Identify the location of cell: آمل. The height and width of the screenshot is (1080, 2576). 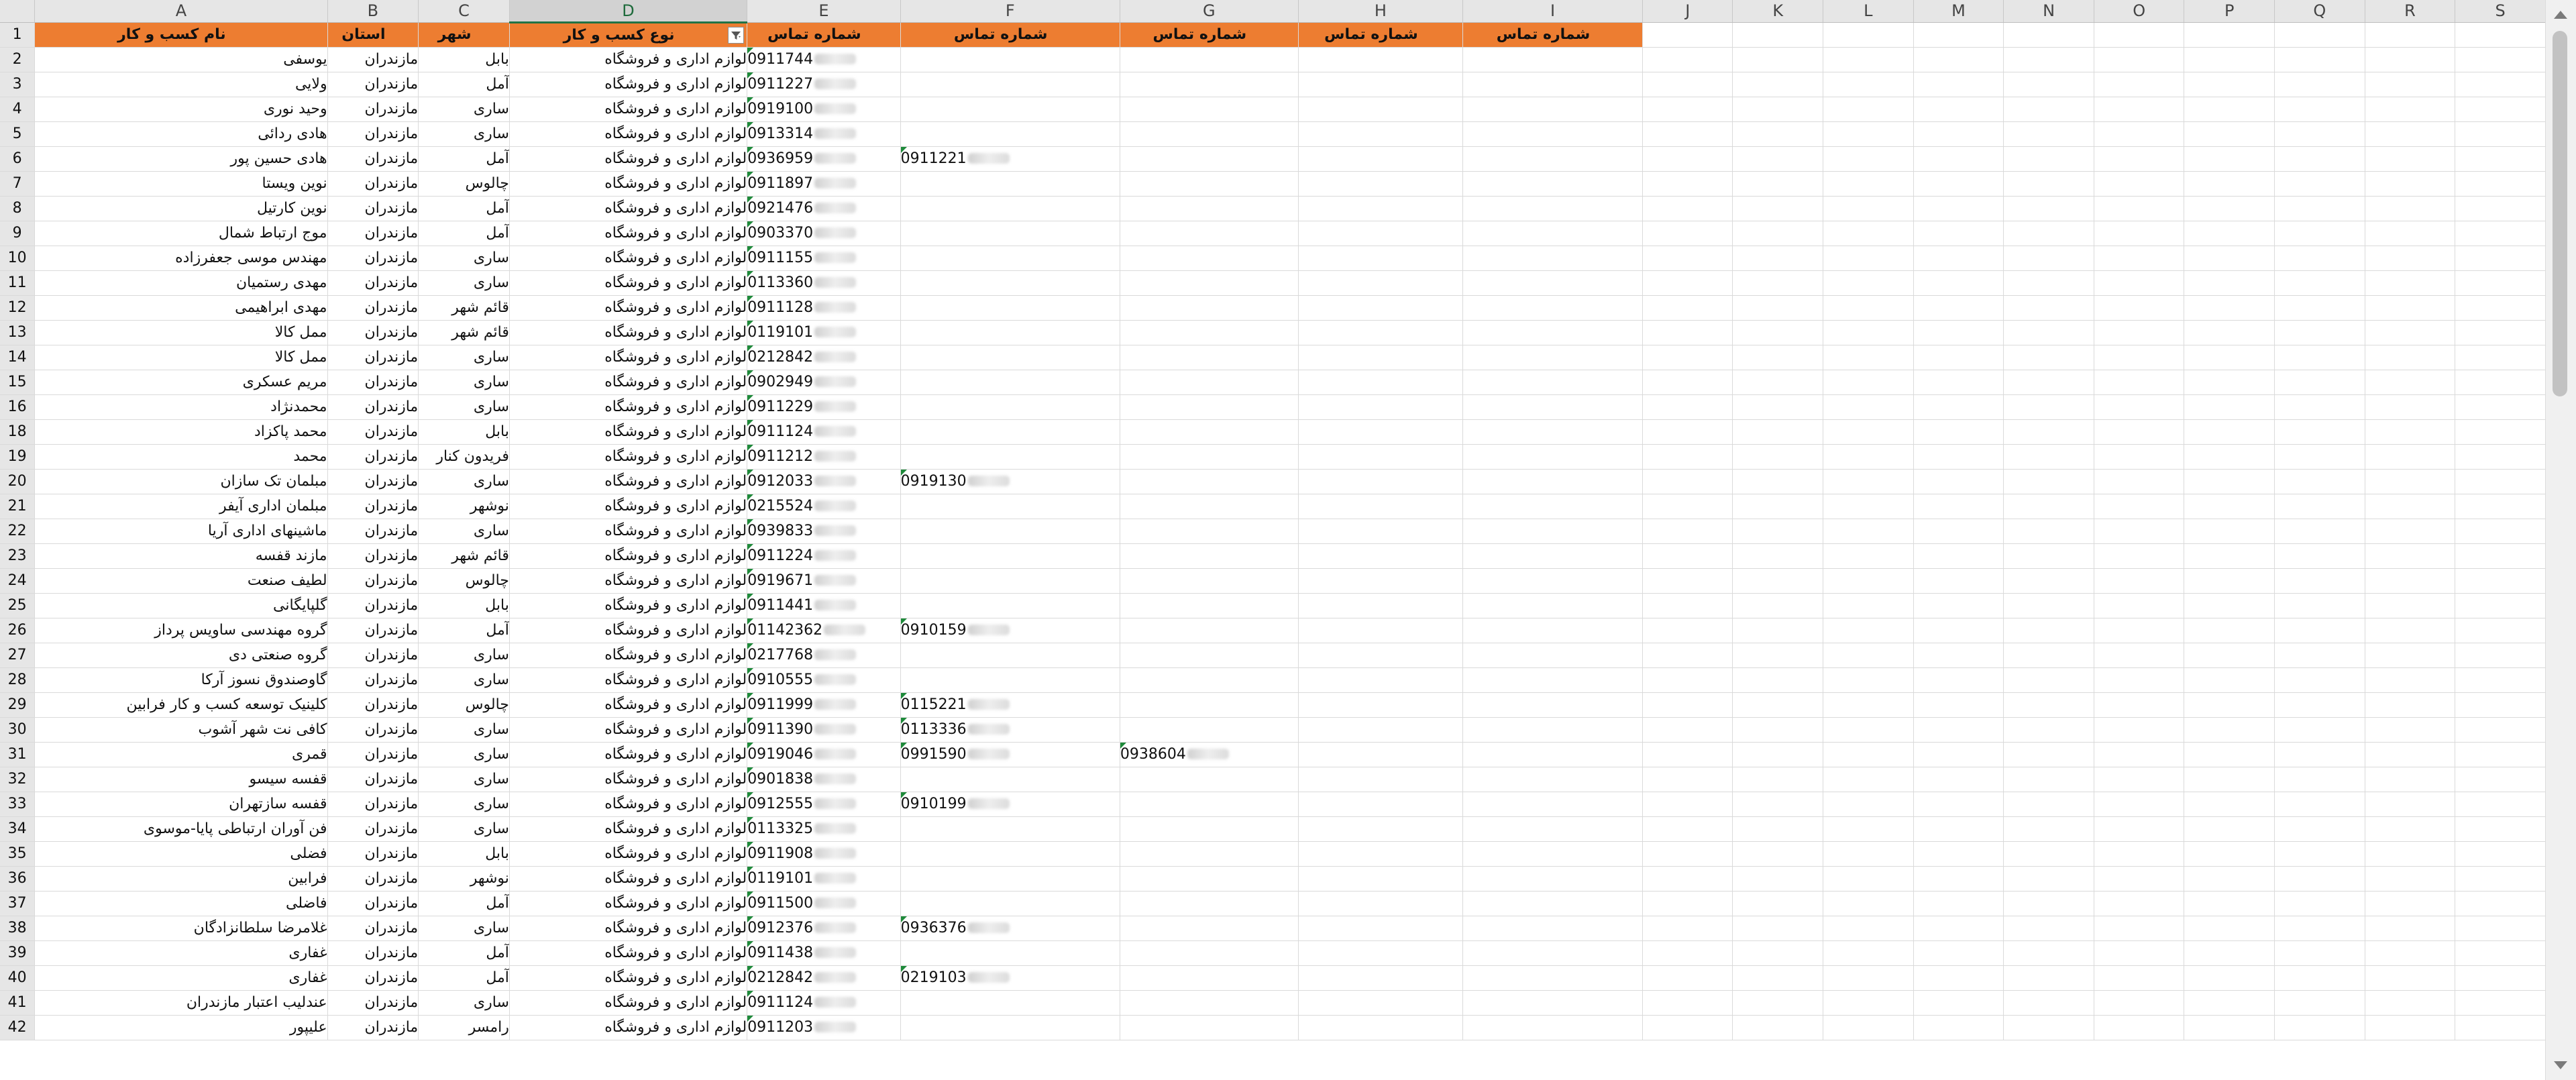
(464, 631).